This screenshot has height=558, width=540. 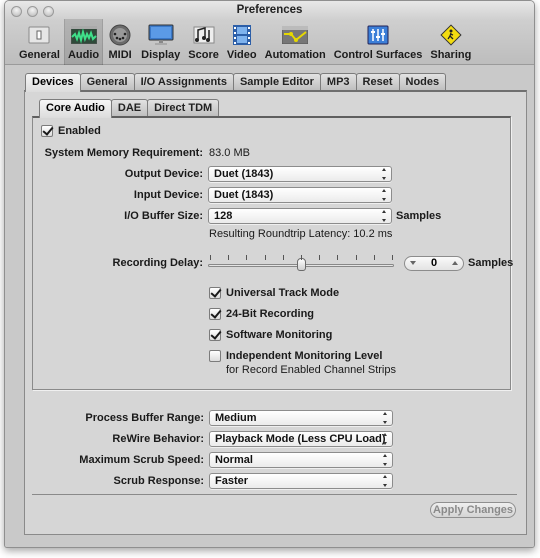 I want to click on tab-devices: Devices, so click(x=53, y=82).